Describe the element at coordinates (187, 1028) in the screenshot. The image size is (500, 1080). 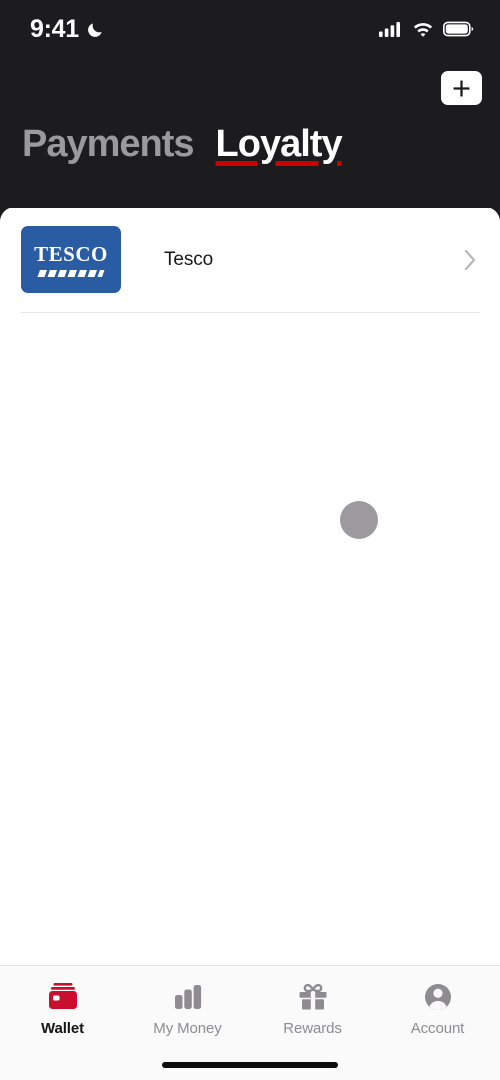
I see `tab-my-money-label: My Money` at that location.